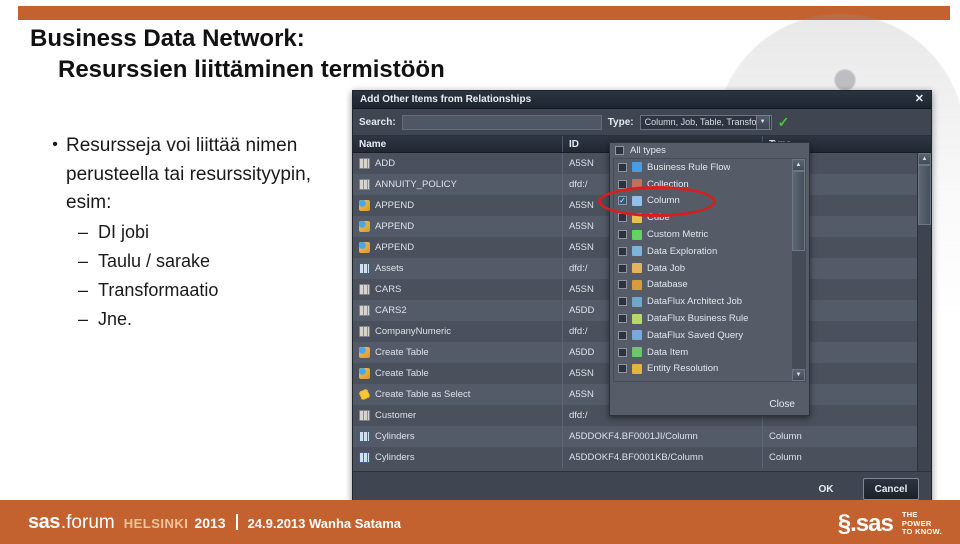 The width and height of the screenshot is (960, 544). Describe the element at coordinates (458, 144) in the screenshot. I see `column-header-name: Name` at that location.